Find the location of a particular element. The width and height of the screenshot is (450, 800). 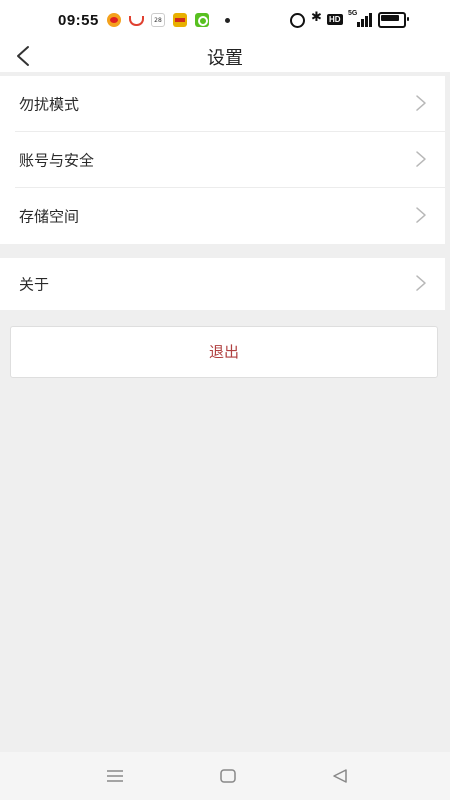

settings-row-about: 关于 is located at coordinates (222, 284).